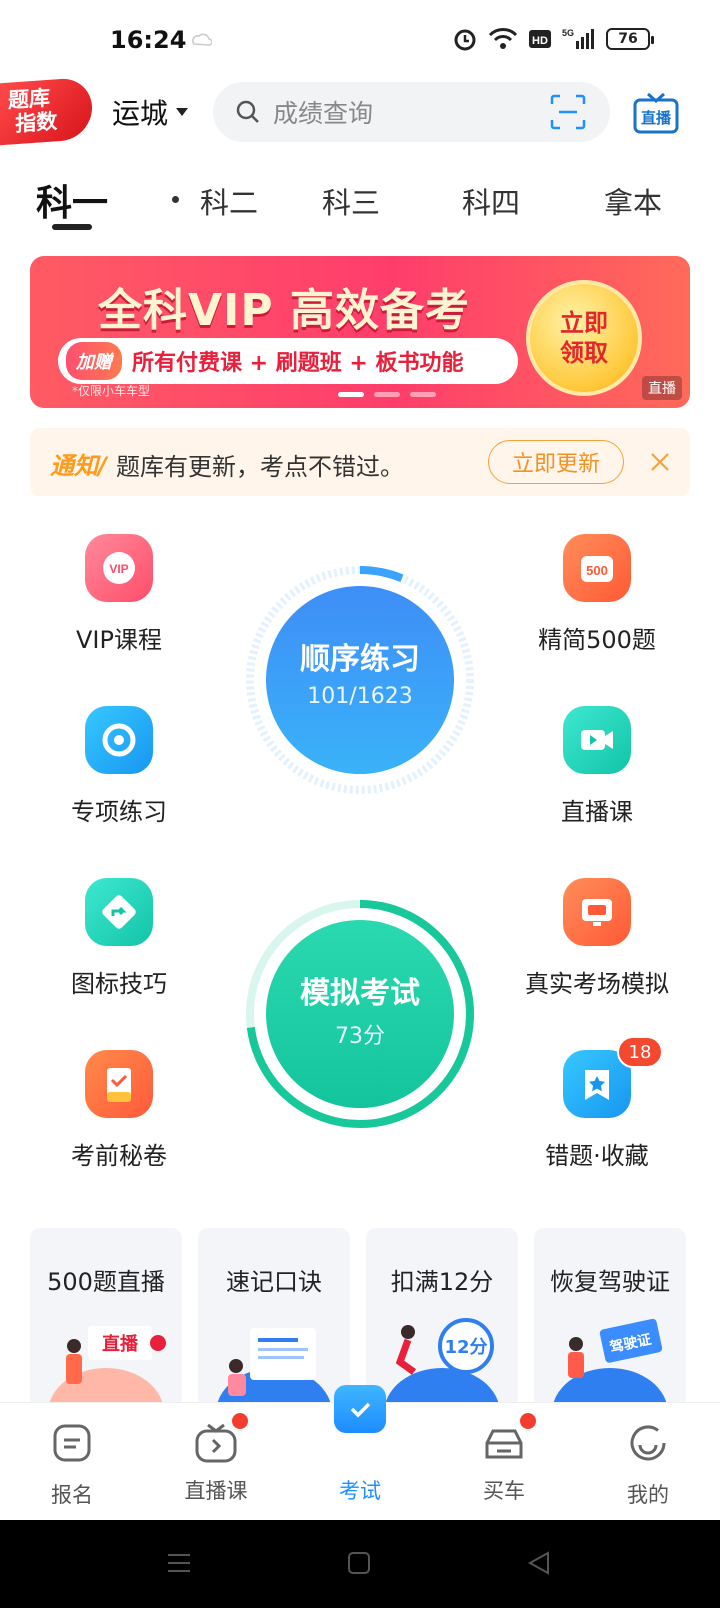  I want to click on license-illustration: 驾驶证, so click(610, 1363).